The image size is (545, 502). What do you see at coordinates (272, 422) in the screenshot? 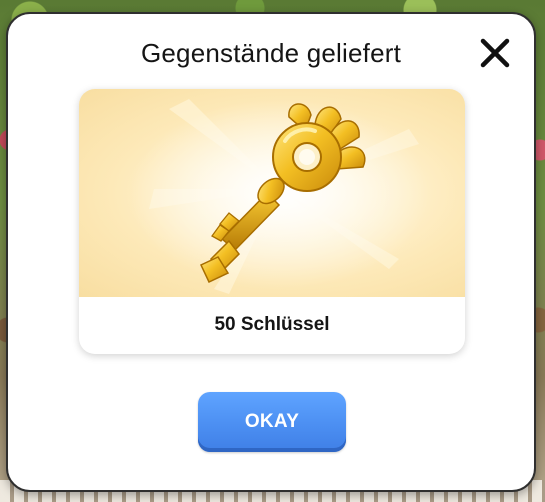
I see `okay-button: OKAY` at bounding box center [272, 422].